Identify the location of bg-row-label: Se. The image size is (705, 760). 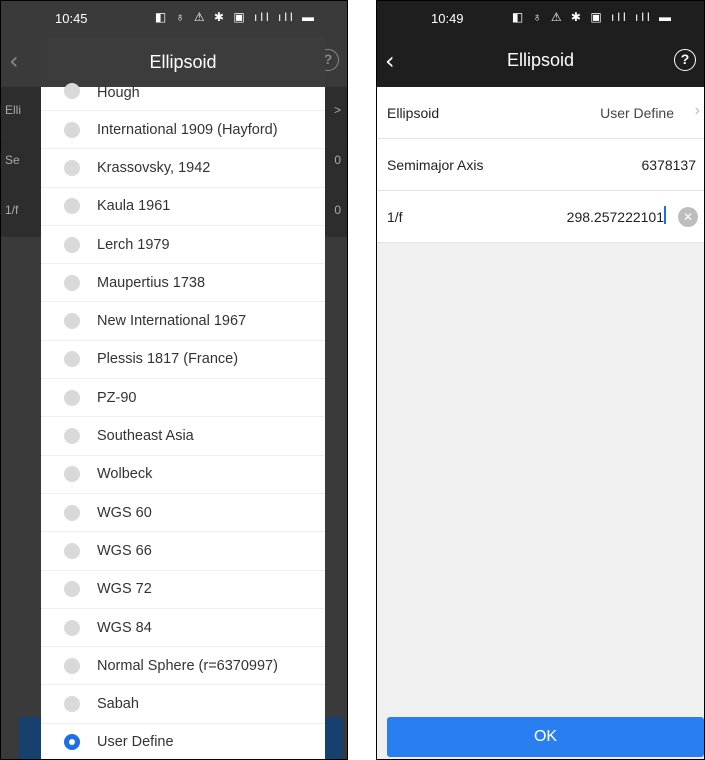
(12, 160).